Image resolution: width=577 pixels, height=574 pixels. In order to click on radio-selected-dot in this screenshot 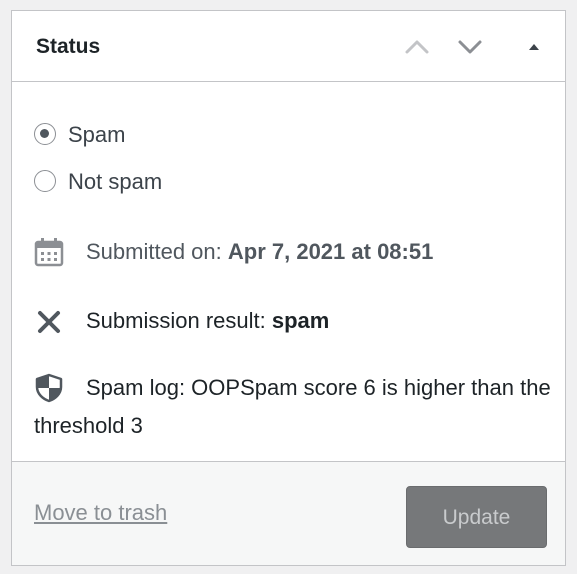, I will do `click(44, 133)`.